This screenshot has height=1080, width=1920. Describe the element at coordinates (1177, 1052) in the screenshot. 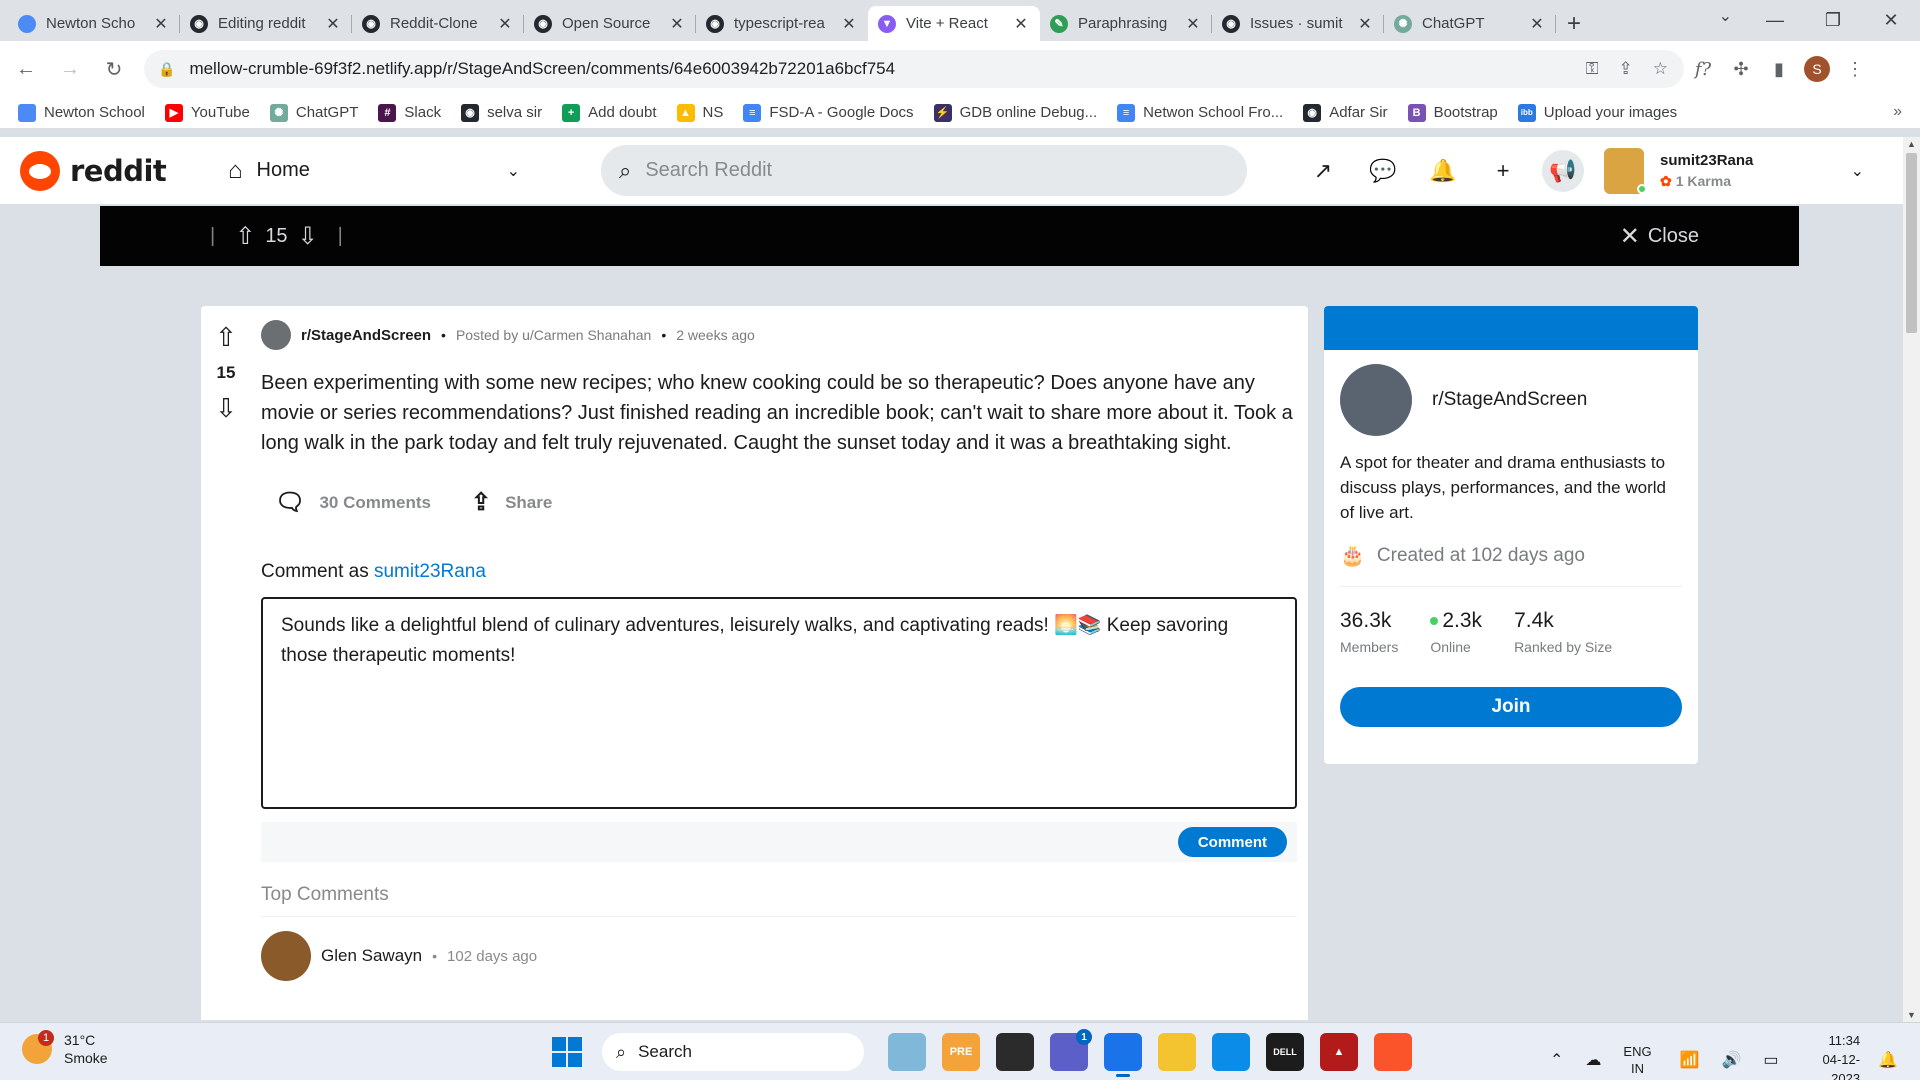

I see `taskbar-app-file-explorer-icon` at that location.